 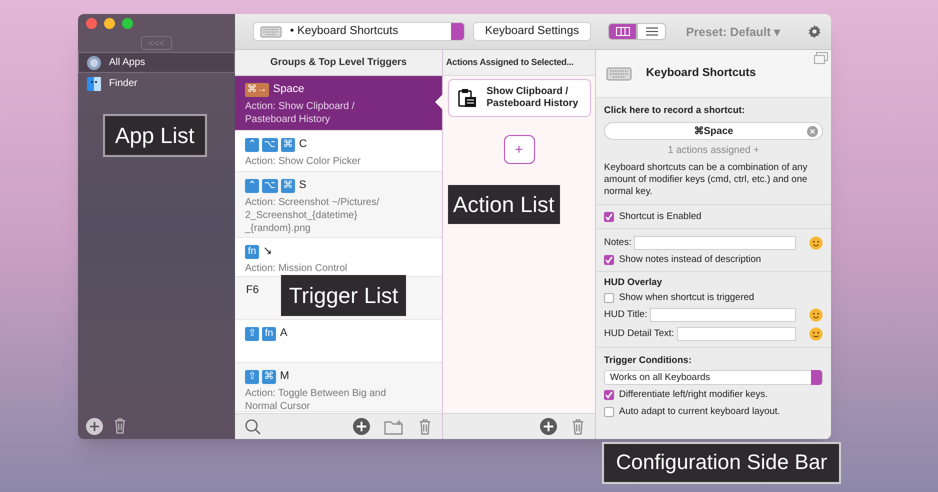 I want to click on trigger-key: A, so click(x=284, y=333).